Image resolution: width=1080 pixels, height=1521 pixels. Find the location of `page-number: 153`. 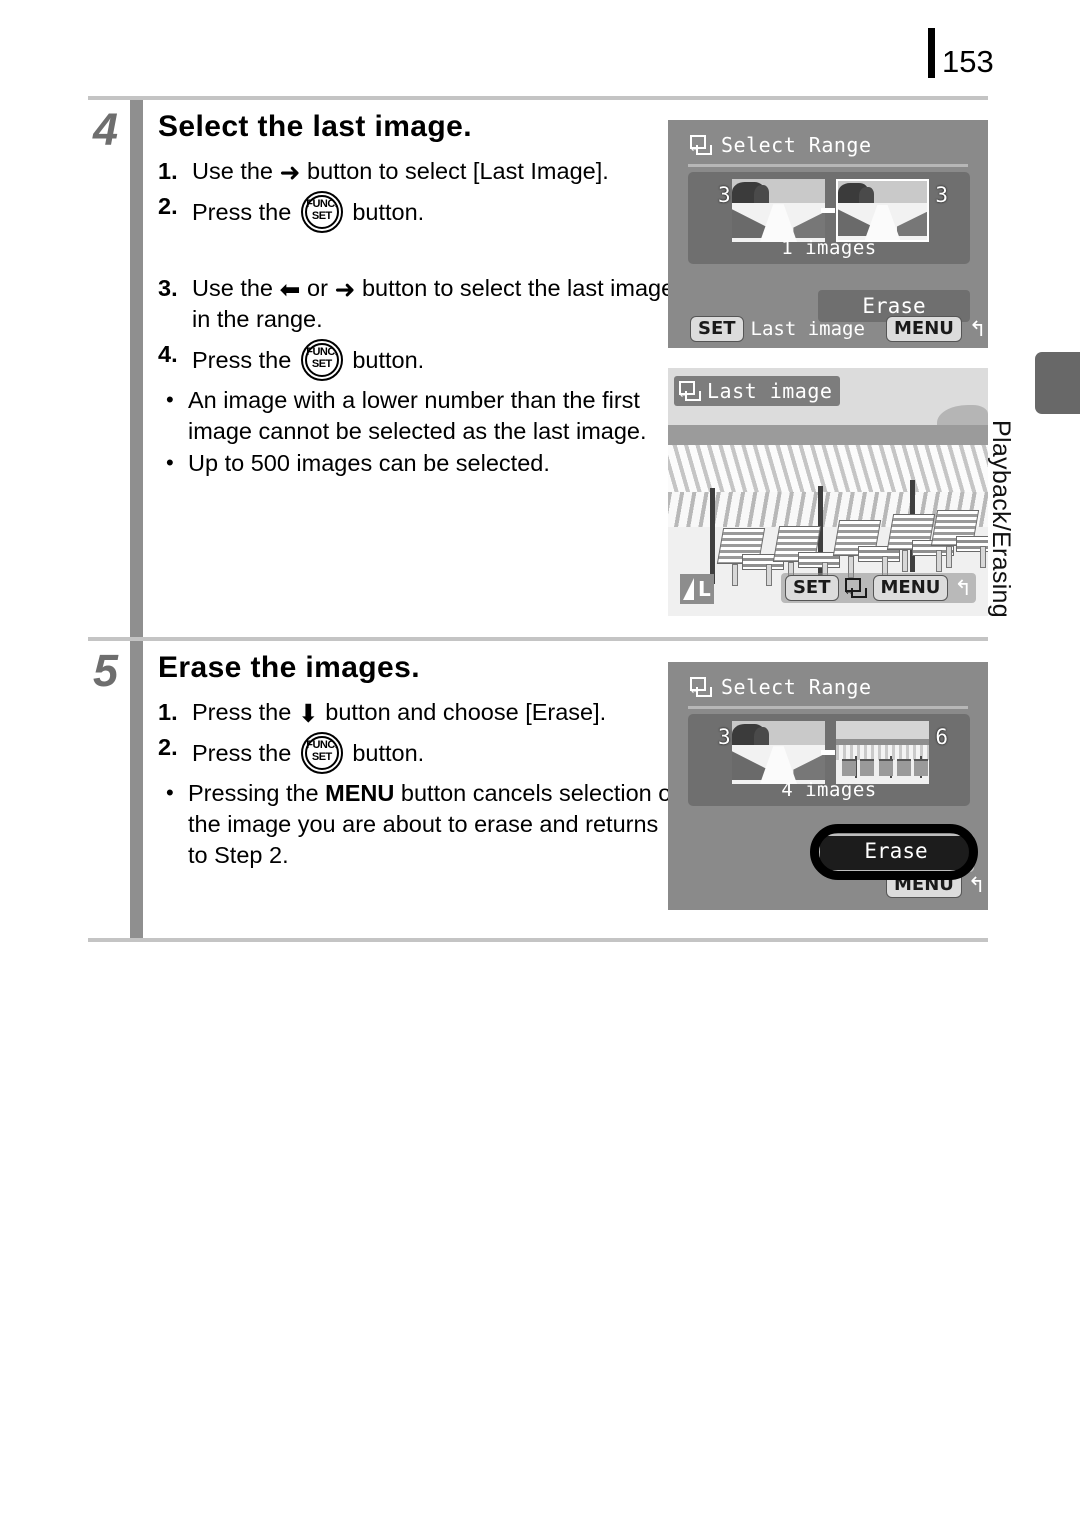

page-number: 153 is located at coordinates (968, 61).